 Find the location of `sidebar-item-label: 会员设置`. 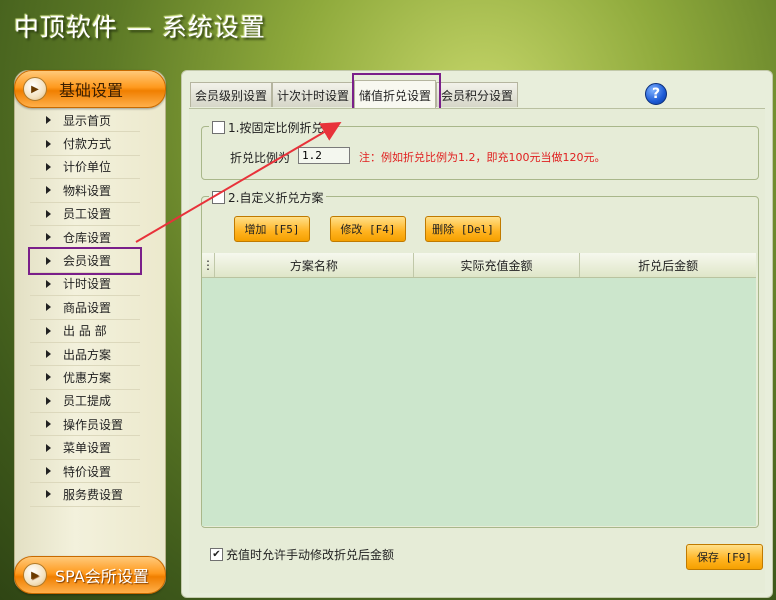

sidebar-item-label: 会员设置 is located at coordinates (87, 261).